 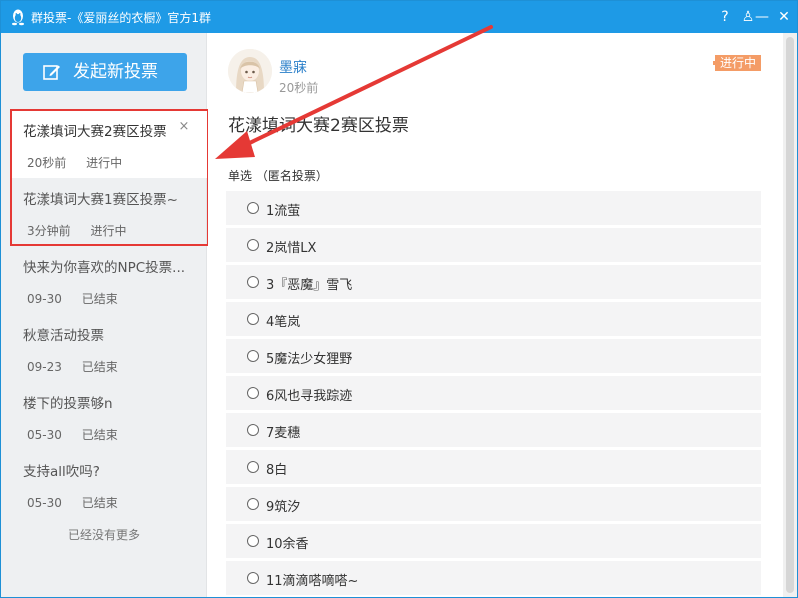 I want to click on vote-option-label: 6风也寻我踪迹, so click(x=309, y=396).